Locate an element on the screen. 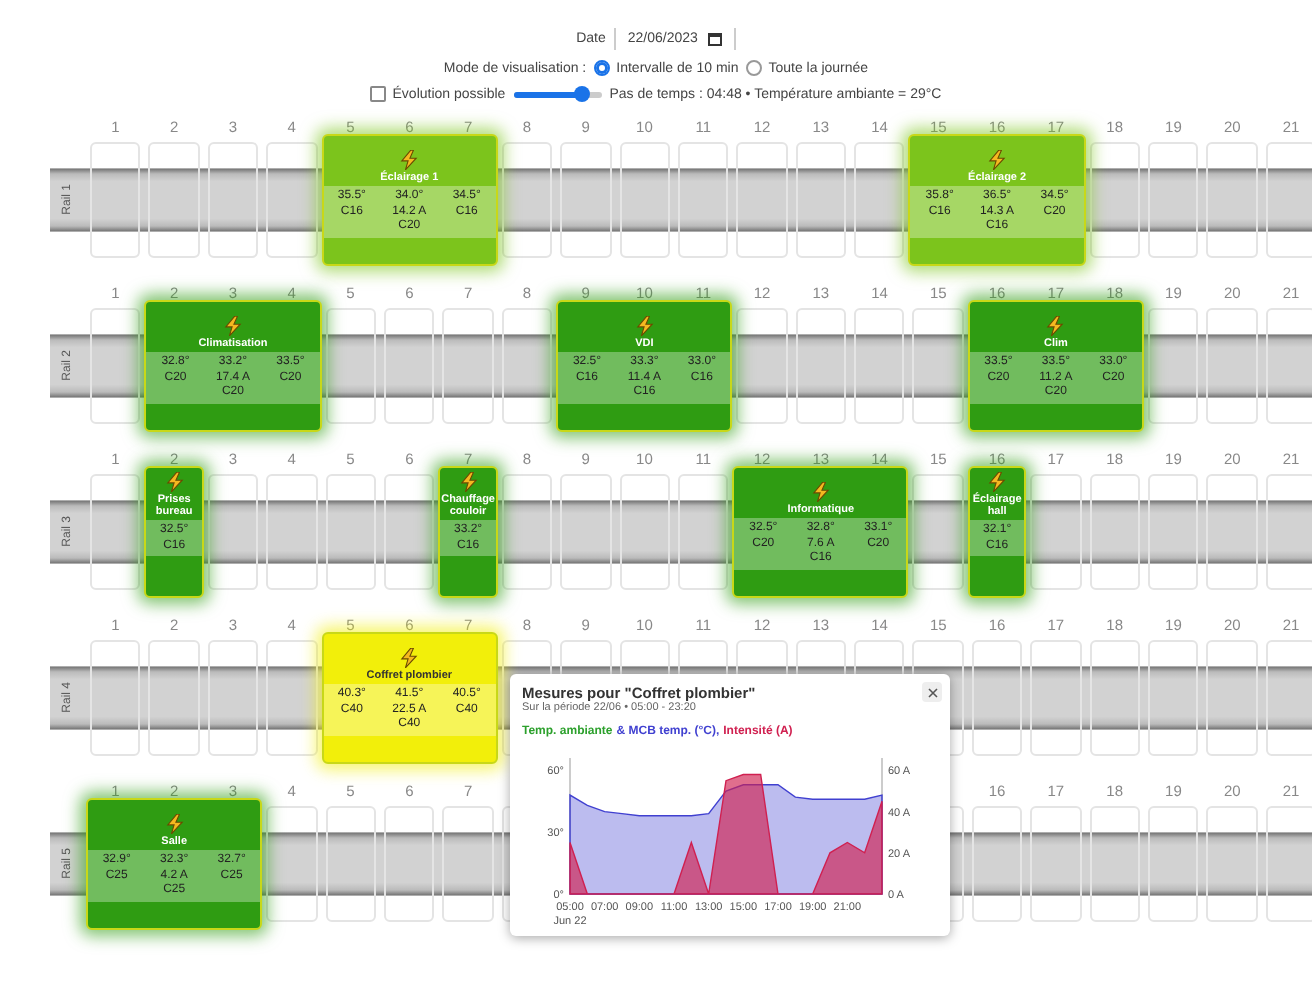  close-button is located at coordinates (932, 692).